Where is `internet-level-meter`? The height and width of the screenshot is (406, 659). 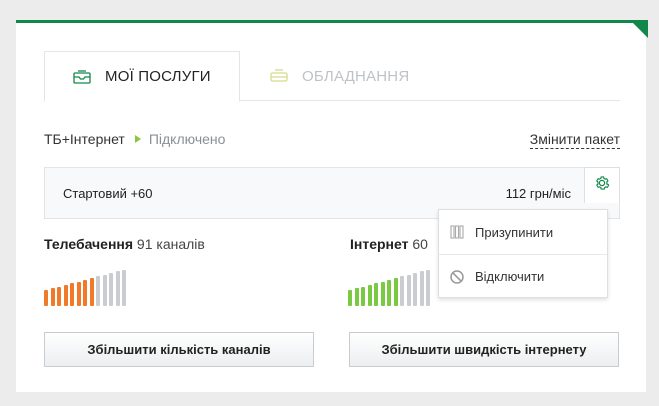
internet-level-meter is located at coordinates (390, 287).